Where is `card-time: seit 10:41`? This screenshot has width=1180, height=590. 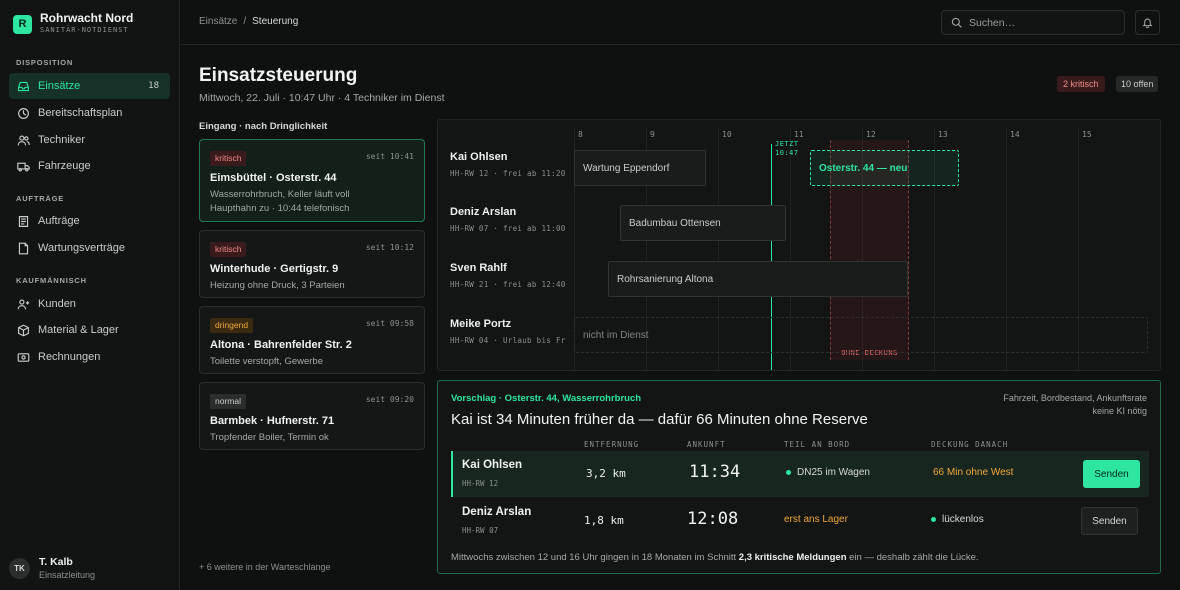
card-time: seit 10:41 is located at coordinates (389, 156).